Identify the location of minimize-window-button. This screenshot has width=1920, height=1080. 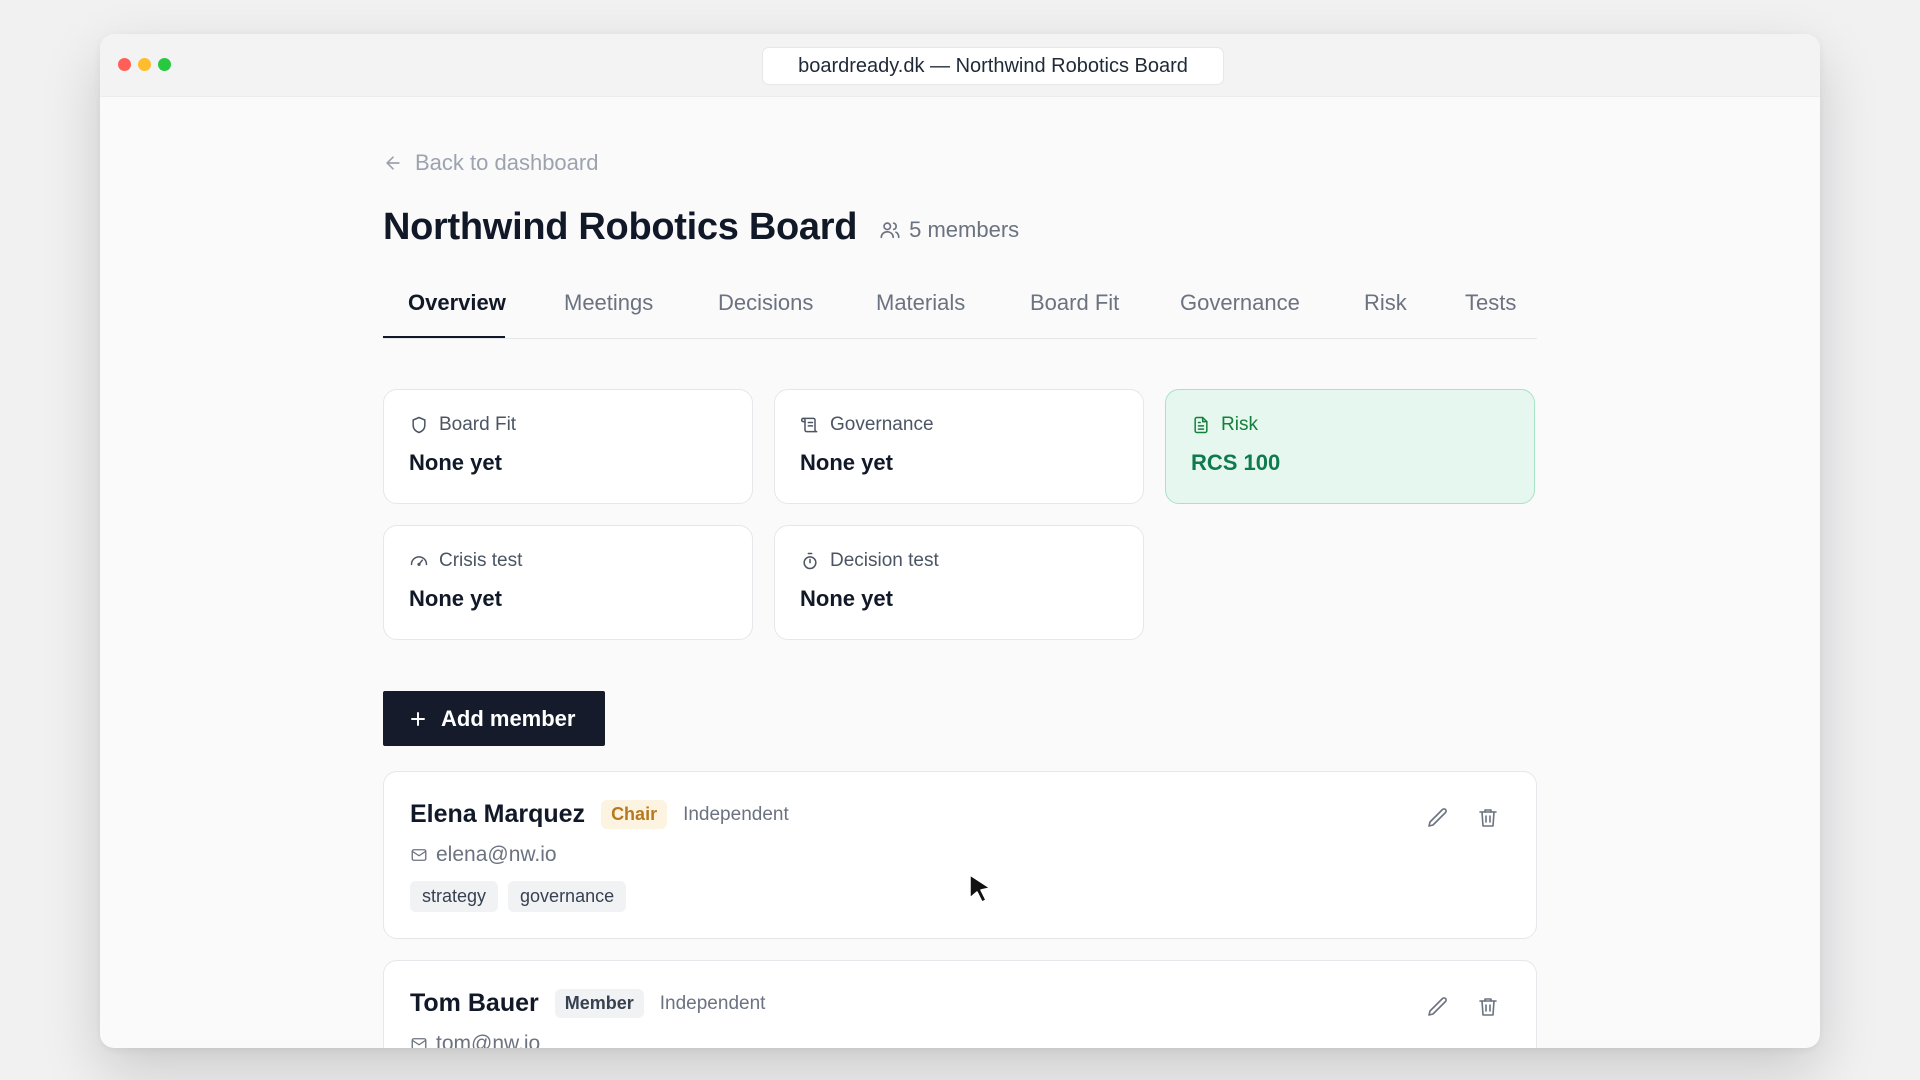
(144, 64).